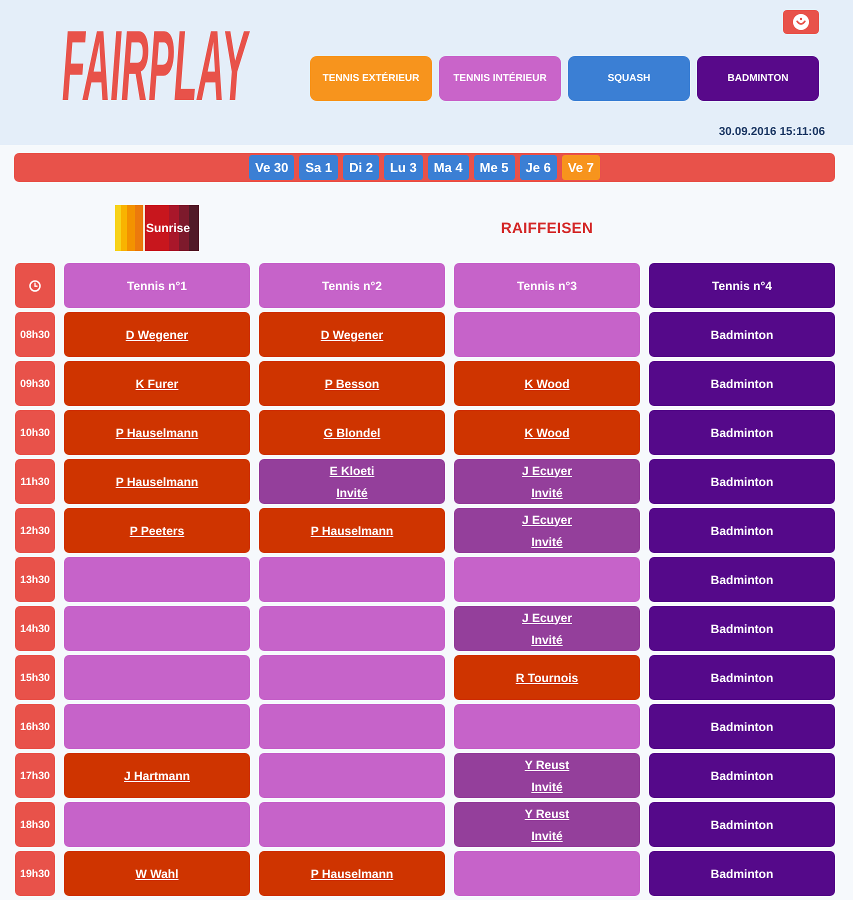 The image size is (853, 900). I want to click on court-header: Tennis n°2, so click(352, 285).